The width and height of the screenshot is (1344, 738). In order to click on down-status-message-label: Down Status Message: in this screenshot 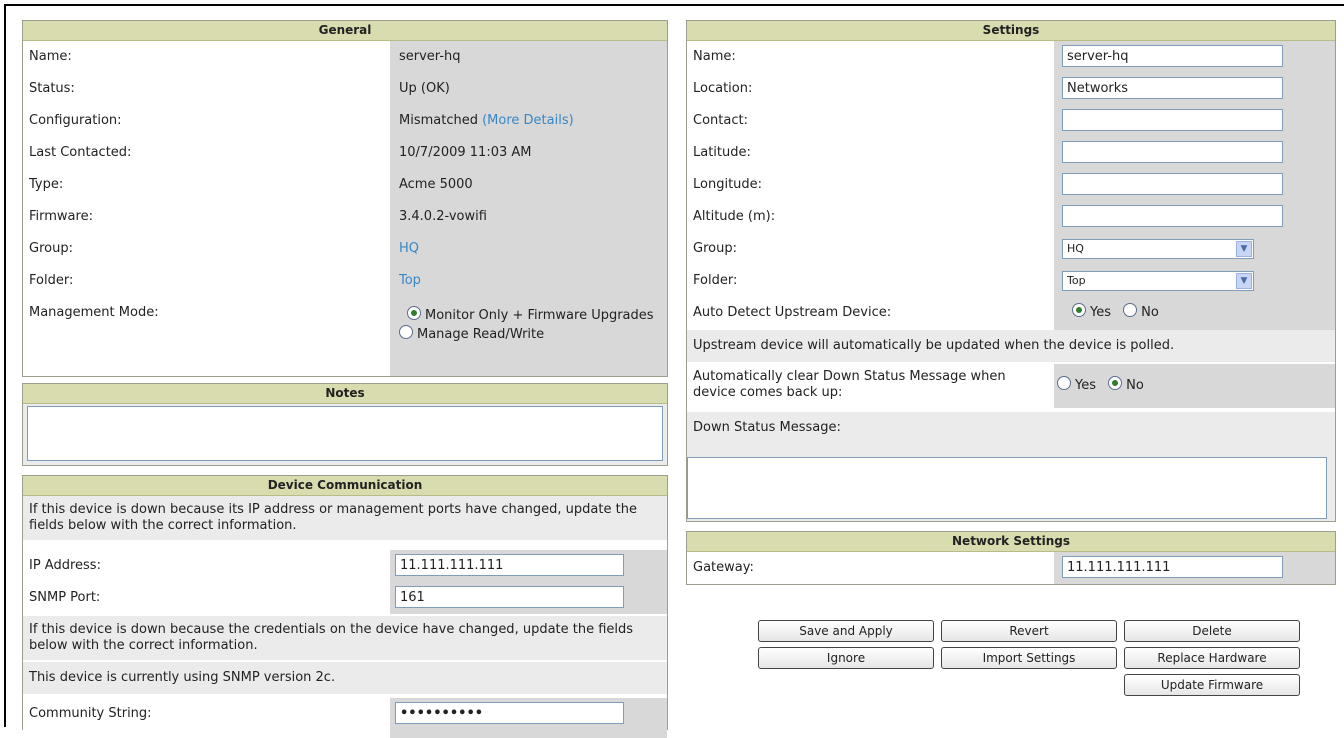, I will do `click(767, 427)`.